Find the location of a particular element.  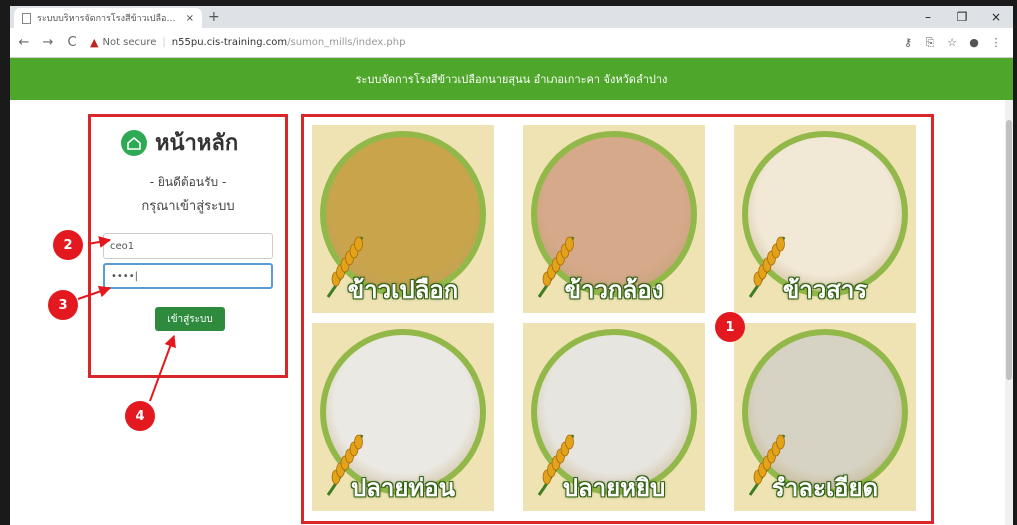

translate-icon: ⎘ is located at coordinates (930, 43).